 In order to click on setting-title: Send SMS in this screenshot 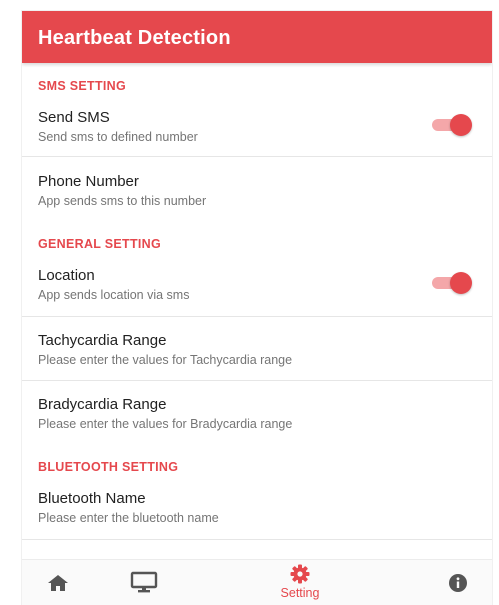, I will do `click(74, 117)`.